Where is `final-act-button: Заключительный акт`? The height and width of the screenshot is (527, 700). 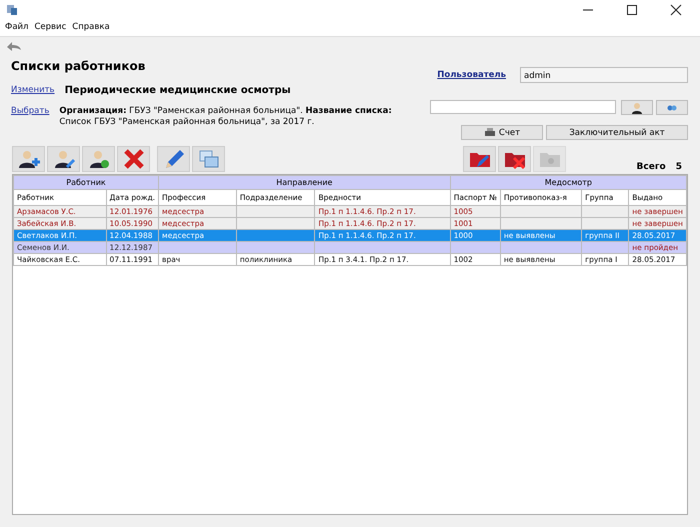
final-act-button: Заключительный акт is located at coordinates (617, 132).